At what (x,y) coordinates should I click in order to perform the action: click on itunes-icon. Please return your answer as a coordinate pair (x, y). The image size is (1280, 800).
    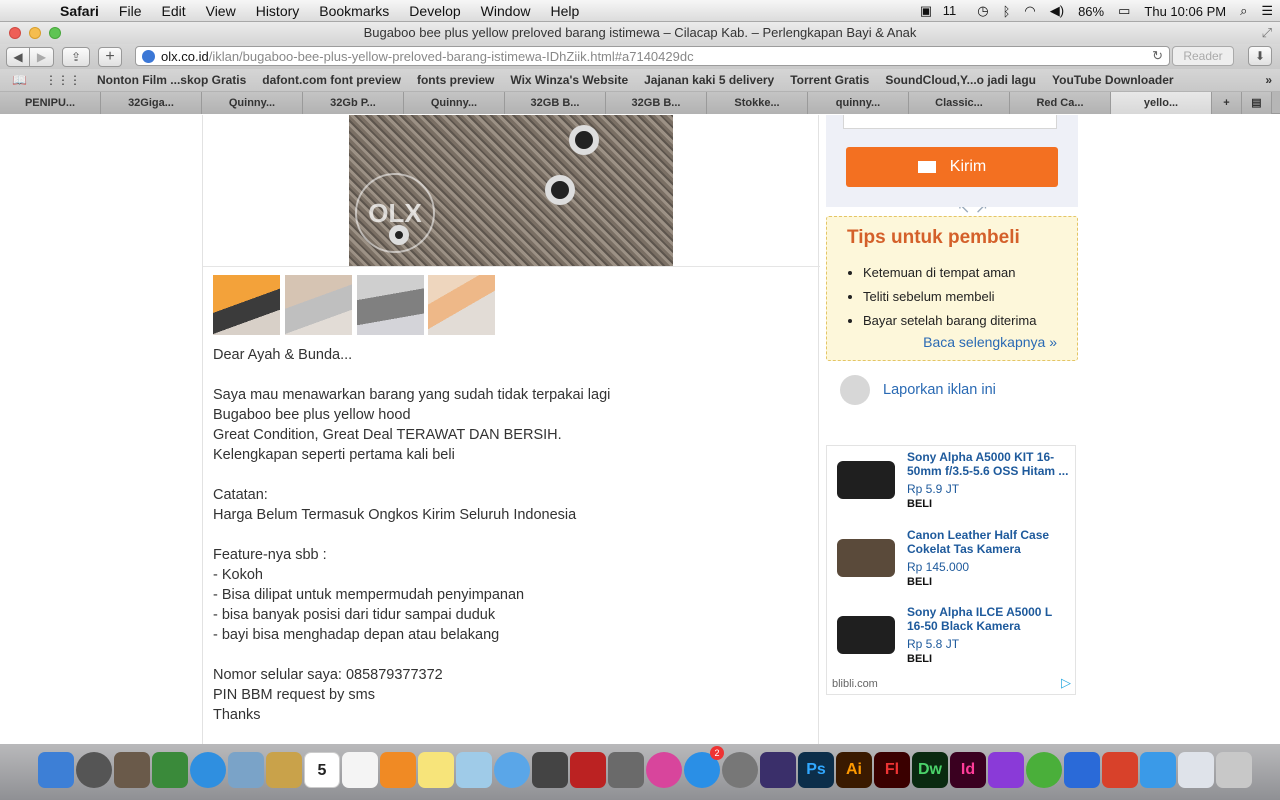
    Looking at the image, I should click on (664, 770).